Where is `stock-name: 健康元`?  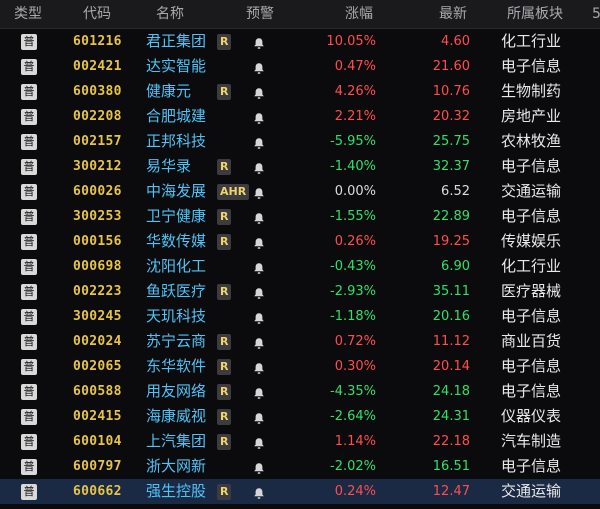 stock-name: 健康元 is located at coordinates (168, 91).